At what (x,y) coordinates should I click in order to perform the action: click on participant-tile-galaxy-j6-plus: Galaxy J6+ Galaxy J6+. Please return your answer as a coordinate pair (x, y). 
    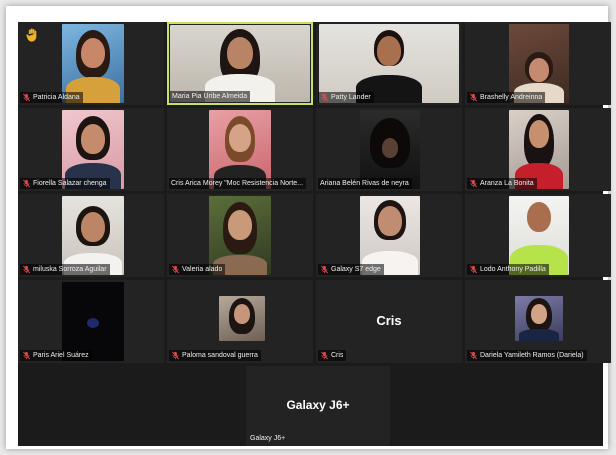
    Looking at the image, I should click on (318, 406).